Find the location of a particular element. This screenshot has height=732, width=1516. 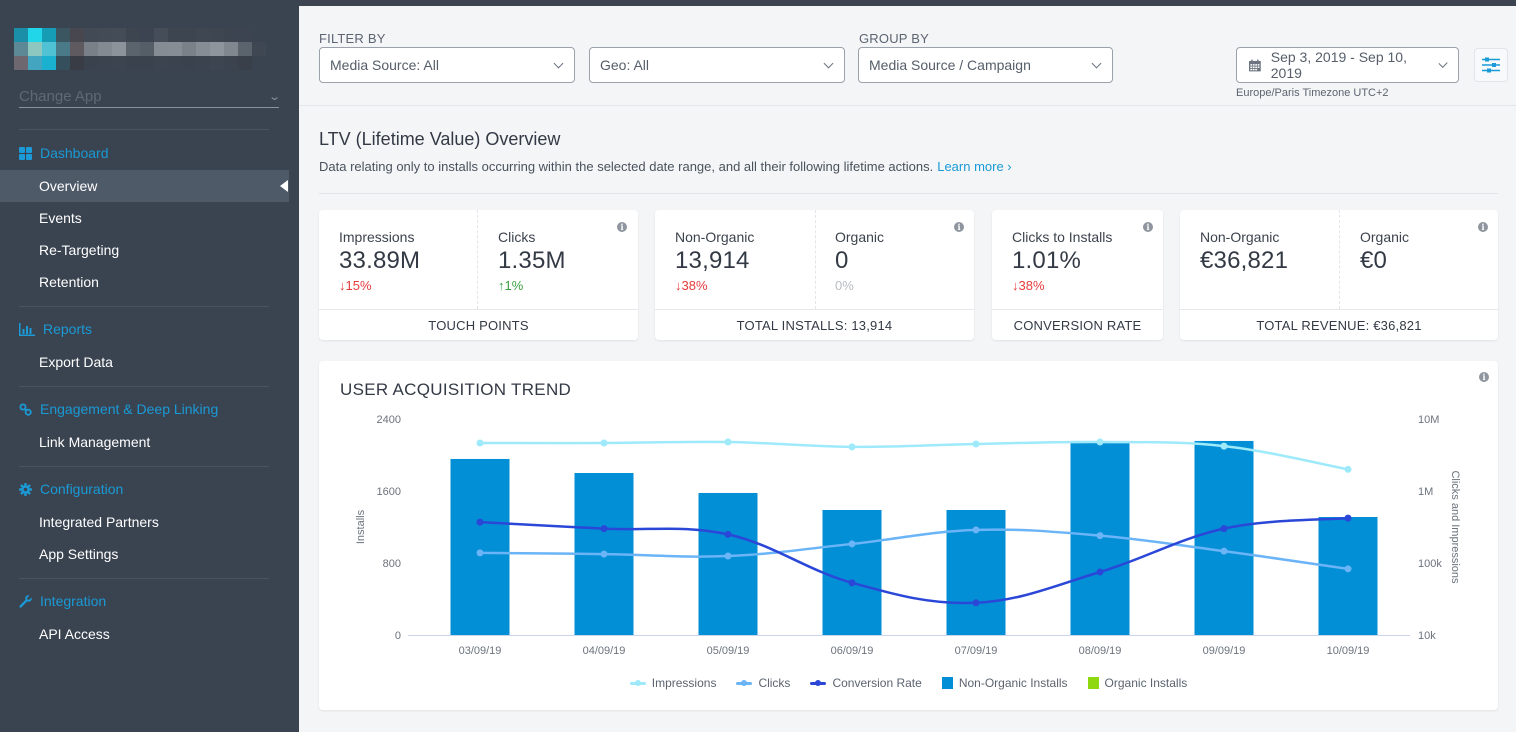

bar-chart-icon is located at coordinates (27, 329).